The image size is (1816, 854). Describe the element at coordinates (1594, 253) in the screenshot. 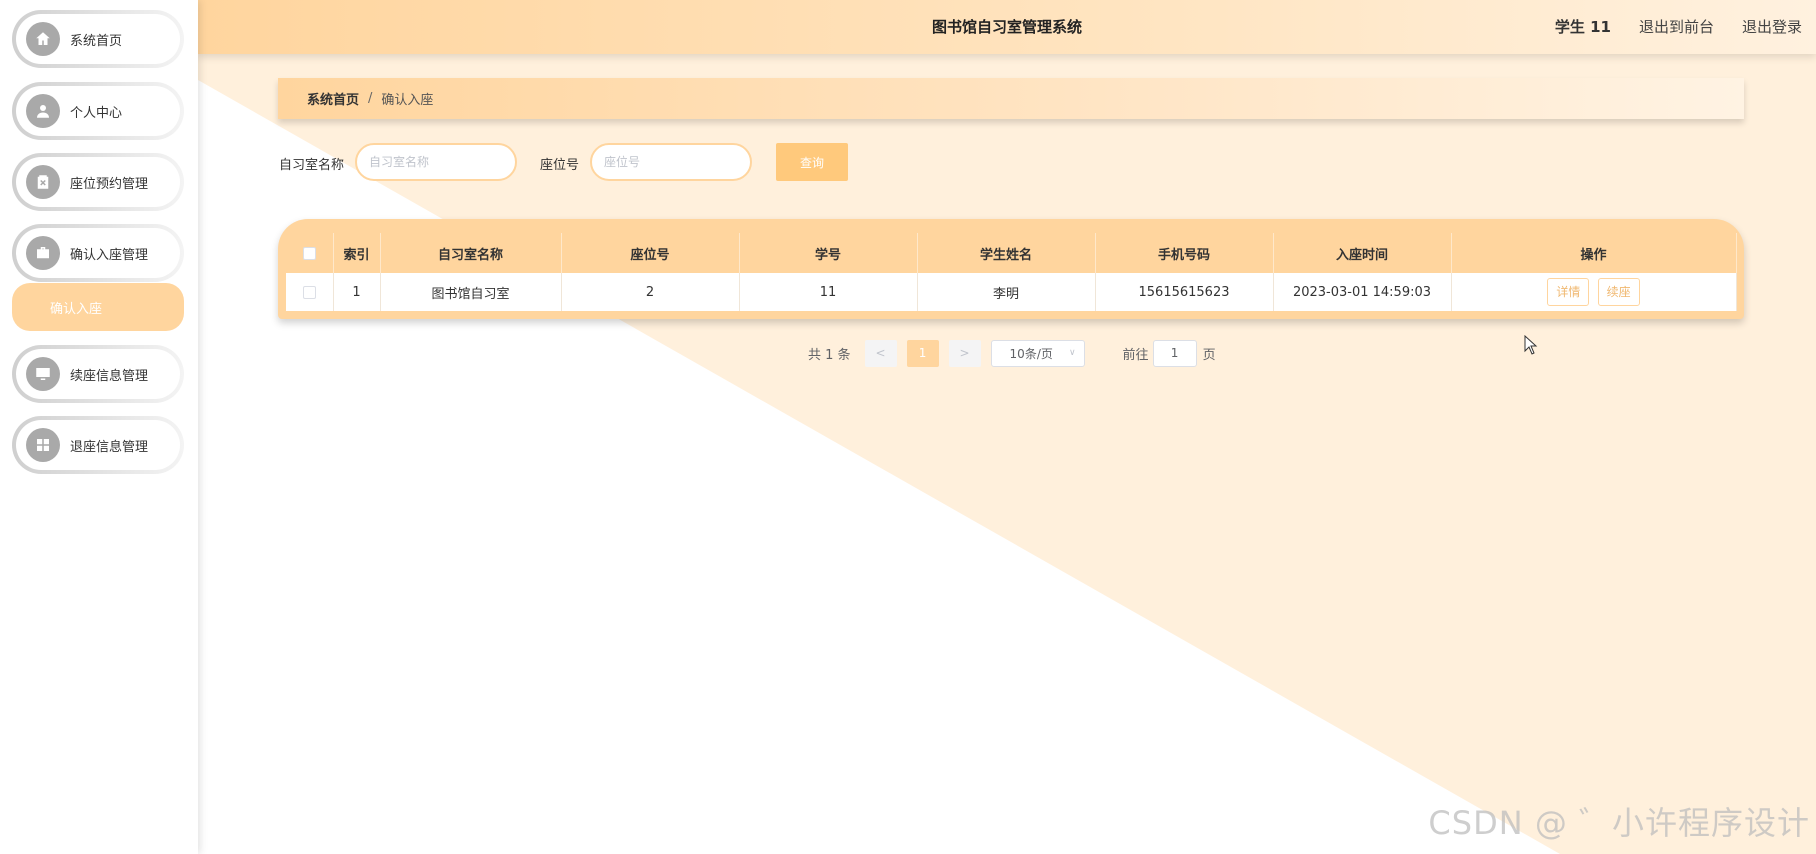

I see `column-header: 操作` at that location.